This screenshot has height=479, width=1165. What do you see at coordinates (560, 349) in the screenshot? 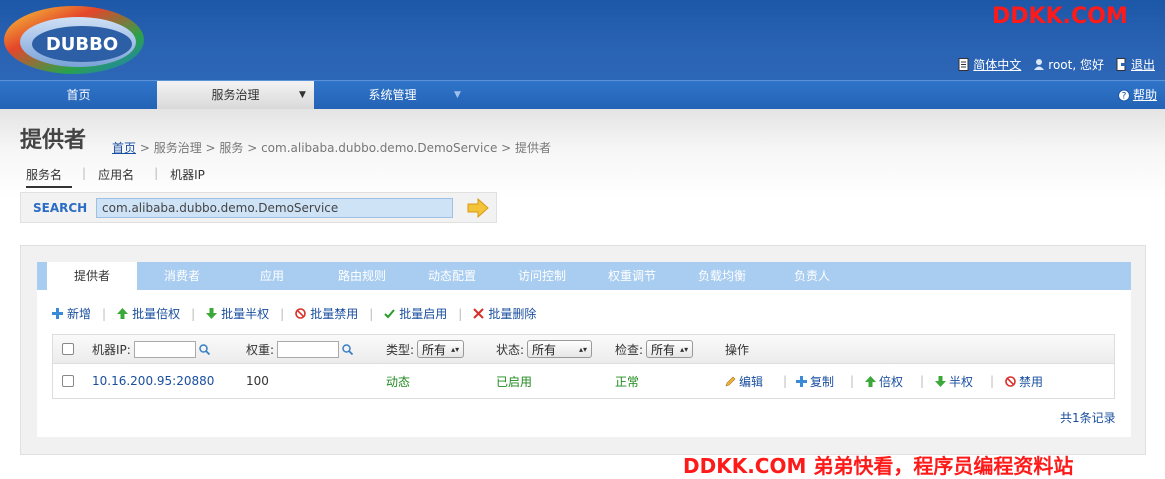
I see `status-filter-select: 所有 ▴▾` at bounding box center [560, 349].